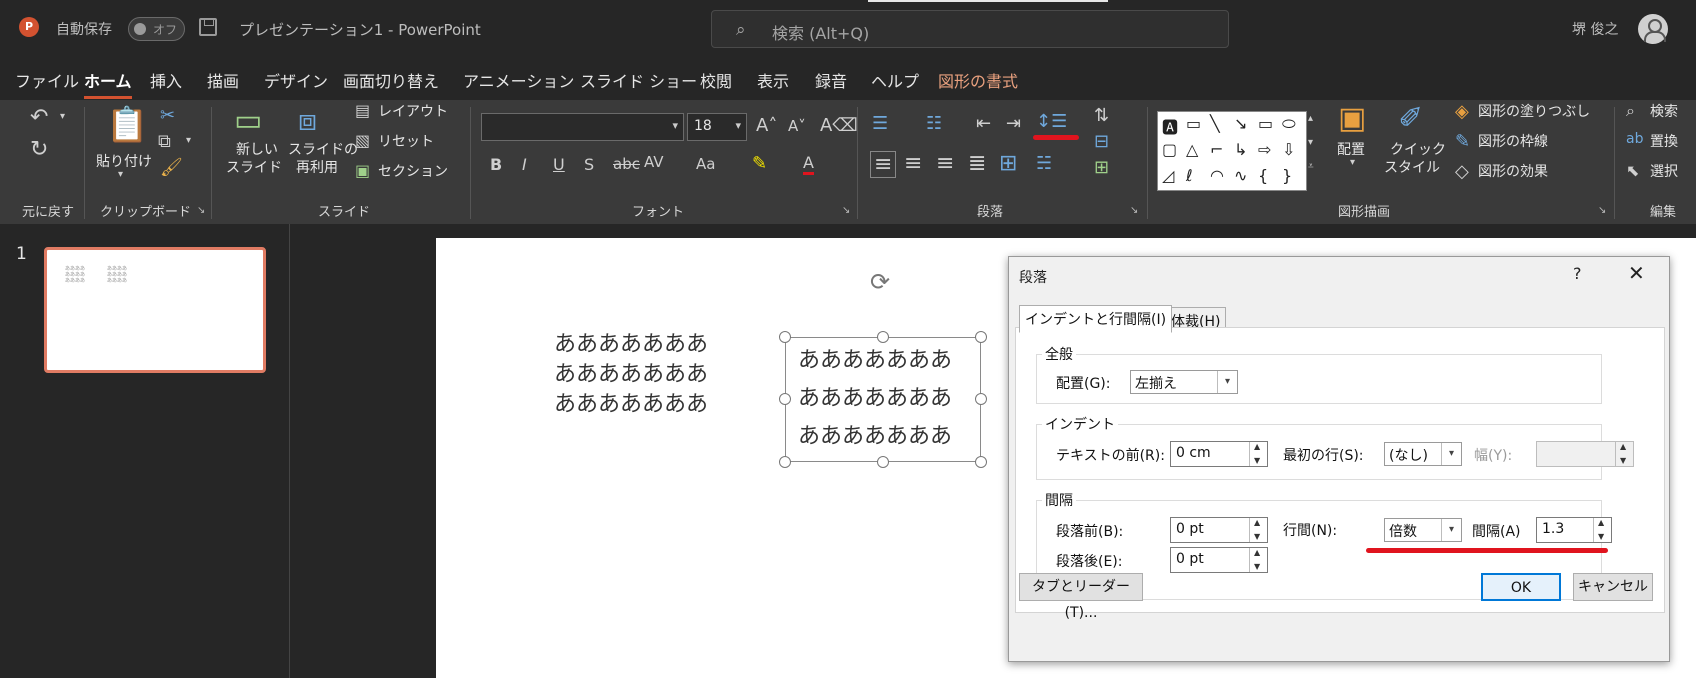 Image resolution: width=1696 pixels, height=678 pixels. Describe the element at coordinates (1219, 560) in the screenshot. I see `spacing-after-input: 0 pt` at that location.